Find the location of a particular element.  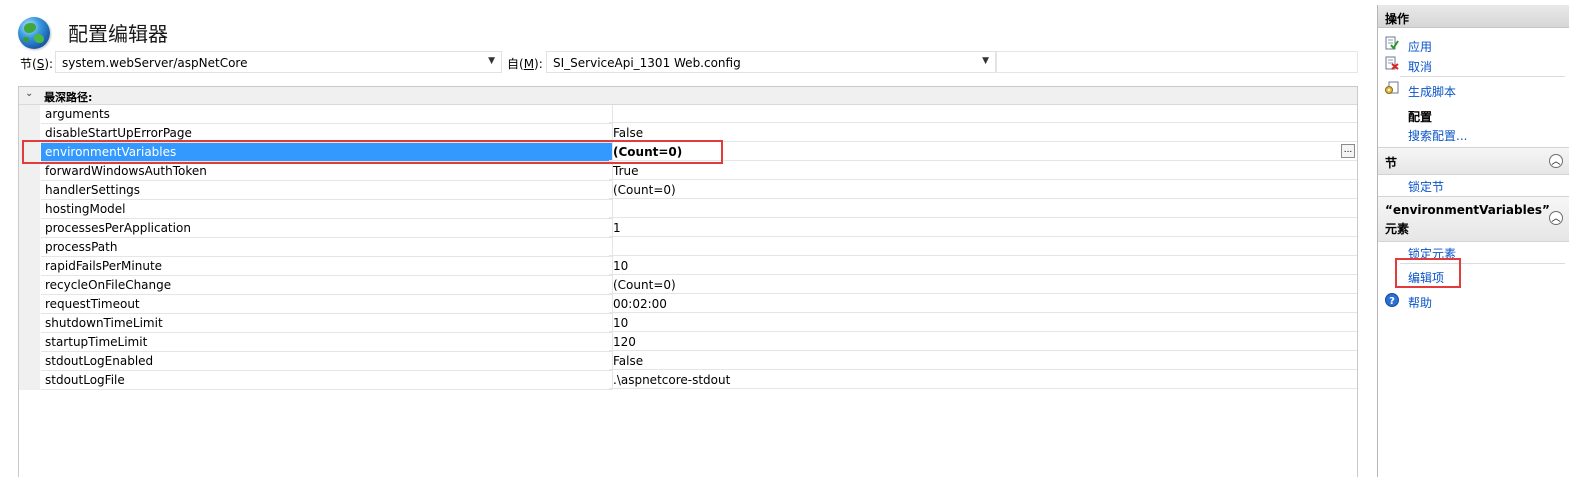

element-group-header: “environmentVariables” 元素 ︿ is located at coordinates (1473, 219).